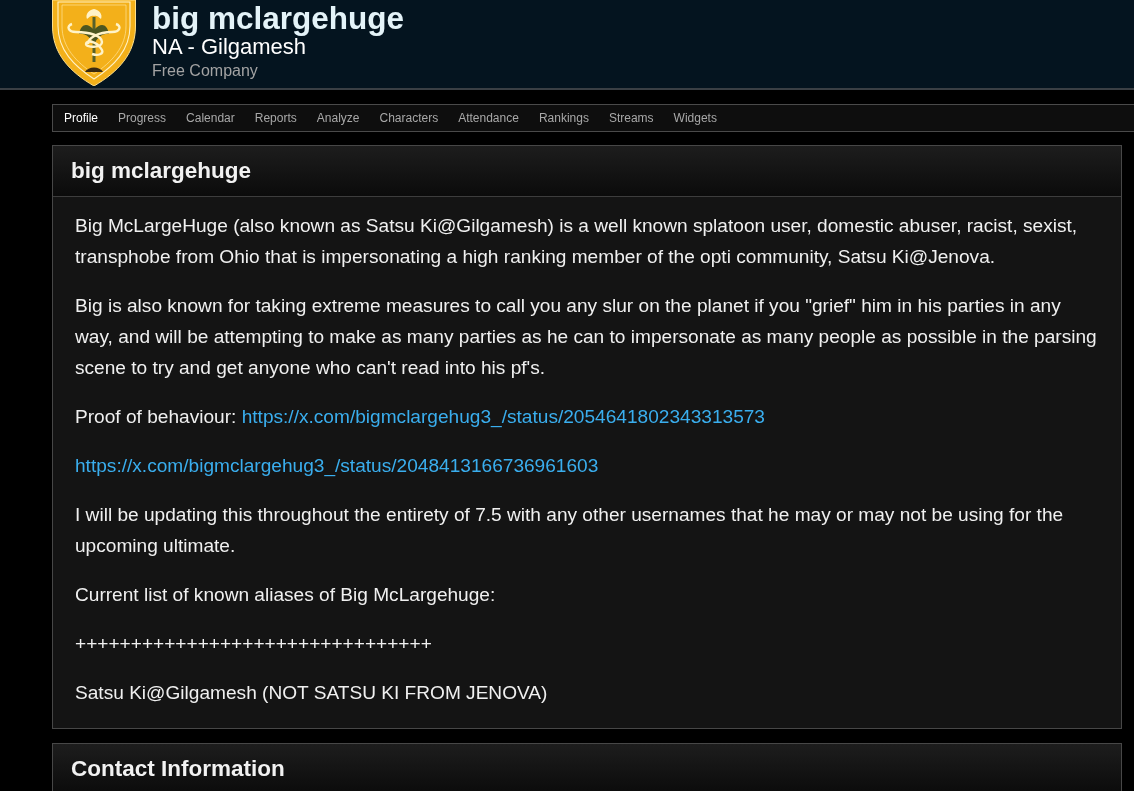 Image resolution: width=1134 pixels, height=791 pixels. What do you see at coordinates (94, 43) in the screenshot?
I see `shield-crest-icon` at bounding box center [94, 43].